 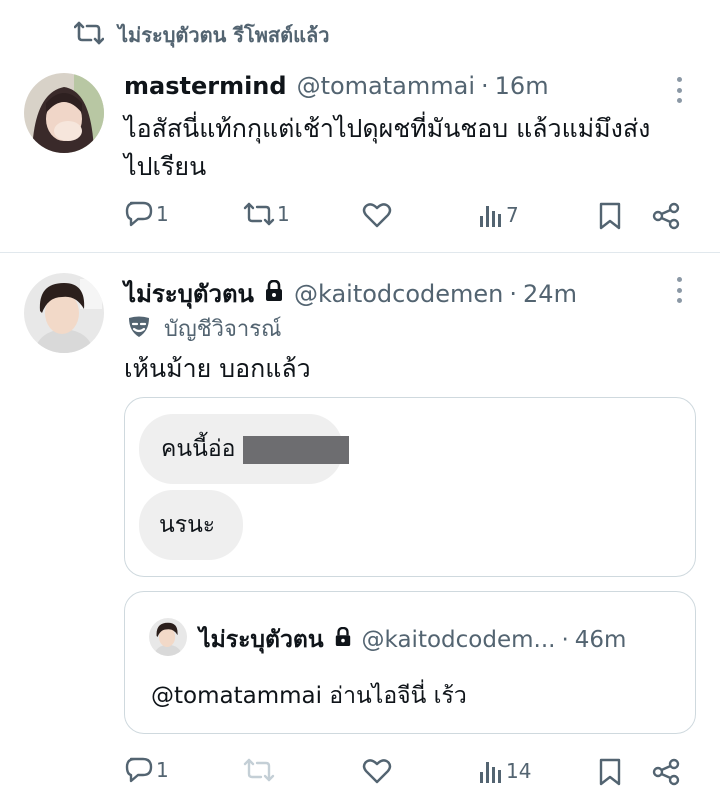 What do you see at coordinates (519, 771) in the screenshot?
I see `view-count: 14` at bounding box center [519, 771].